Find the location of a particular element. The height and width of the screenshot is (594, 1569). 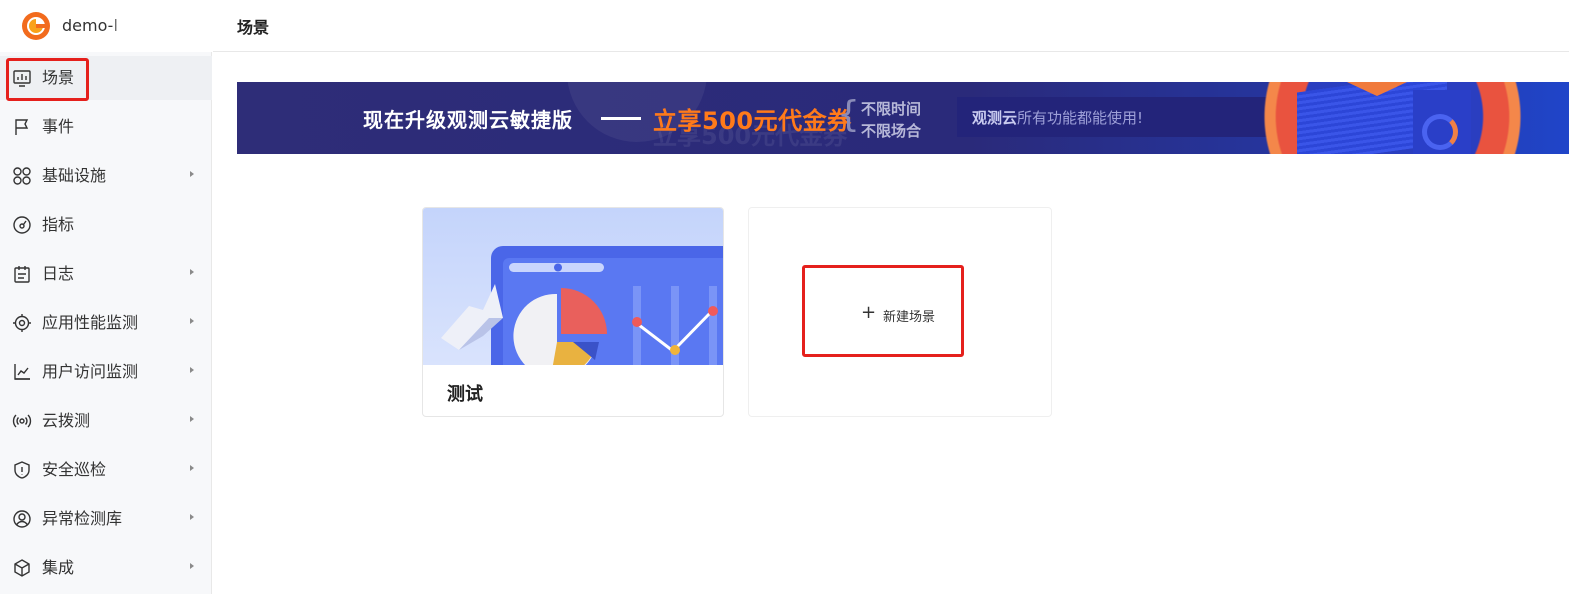

banner-main-text: 现在升级观测云敏捷版 is located at coordinates (468, 120).